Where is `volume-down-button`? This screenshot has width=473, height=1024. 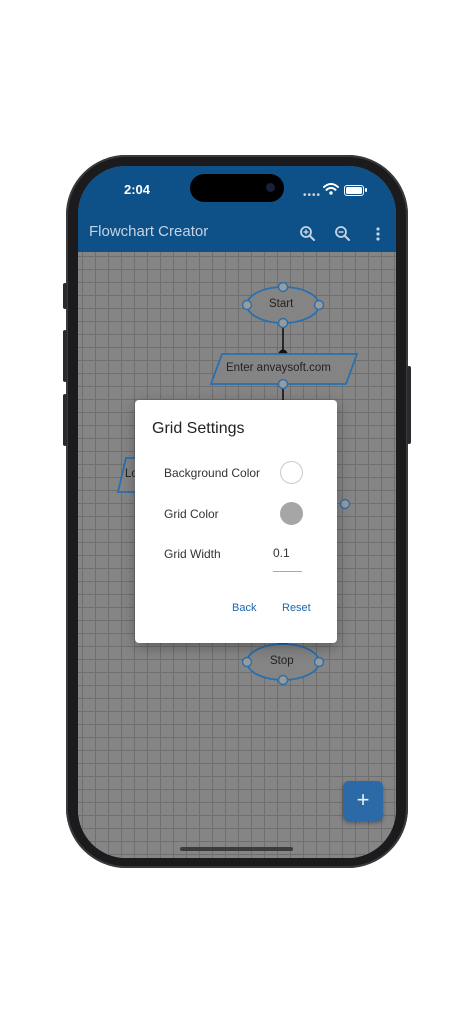
volume-down-button is located at coordinates (65, 420).